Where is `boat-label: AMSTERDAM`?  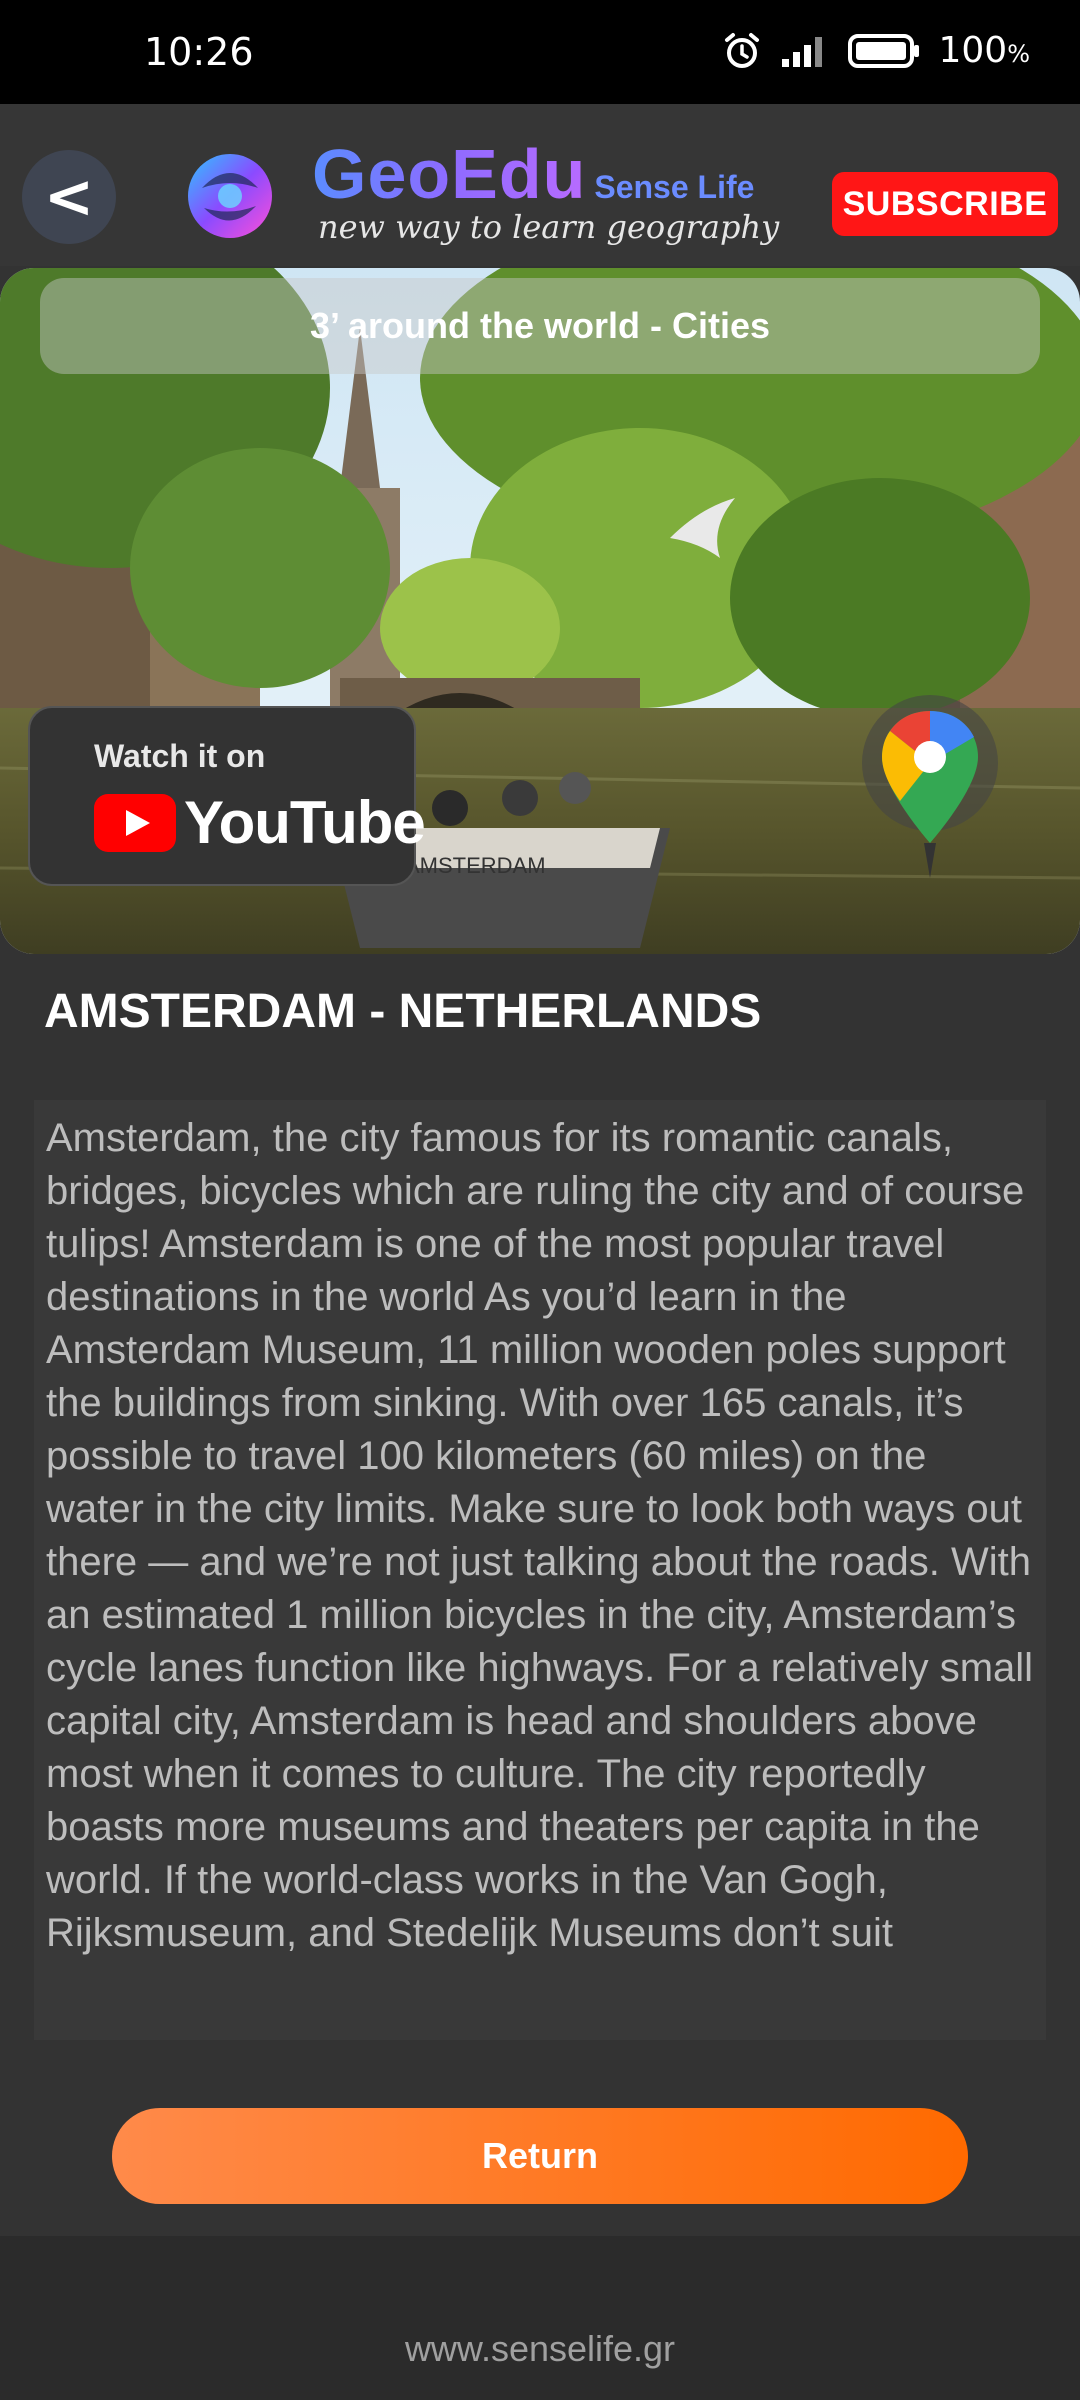
boat-label: AMSTERDAM is located at coordinates (475, 865).